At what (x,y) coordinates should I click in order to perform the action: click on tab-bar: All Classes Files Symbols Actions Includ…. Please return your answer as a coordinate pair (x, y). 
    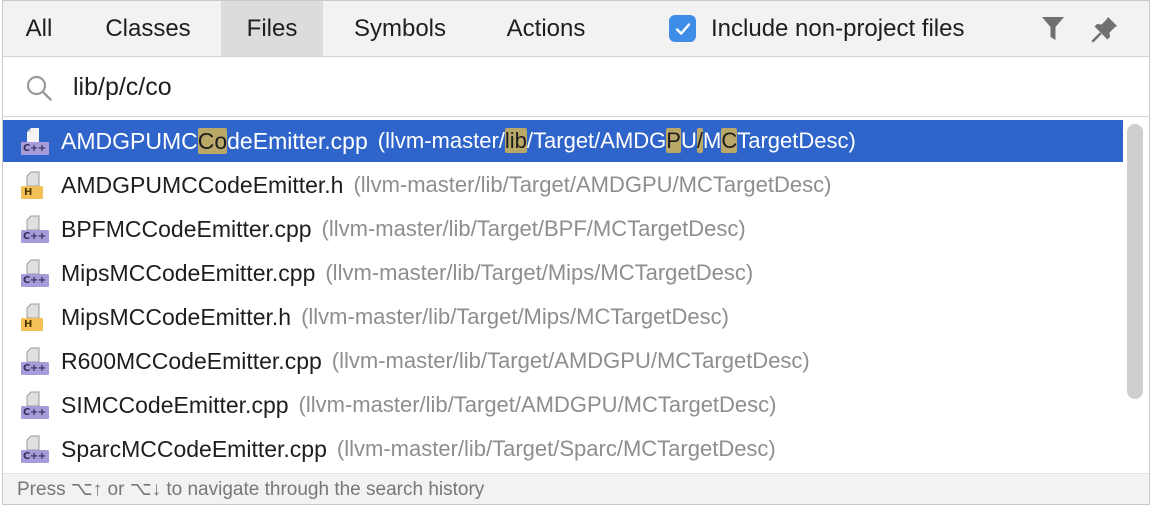
    Looking at the image, I should click on (576, 29).